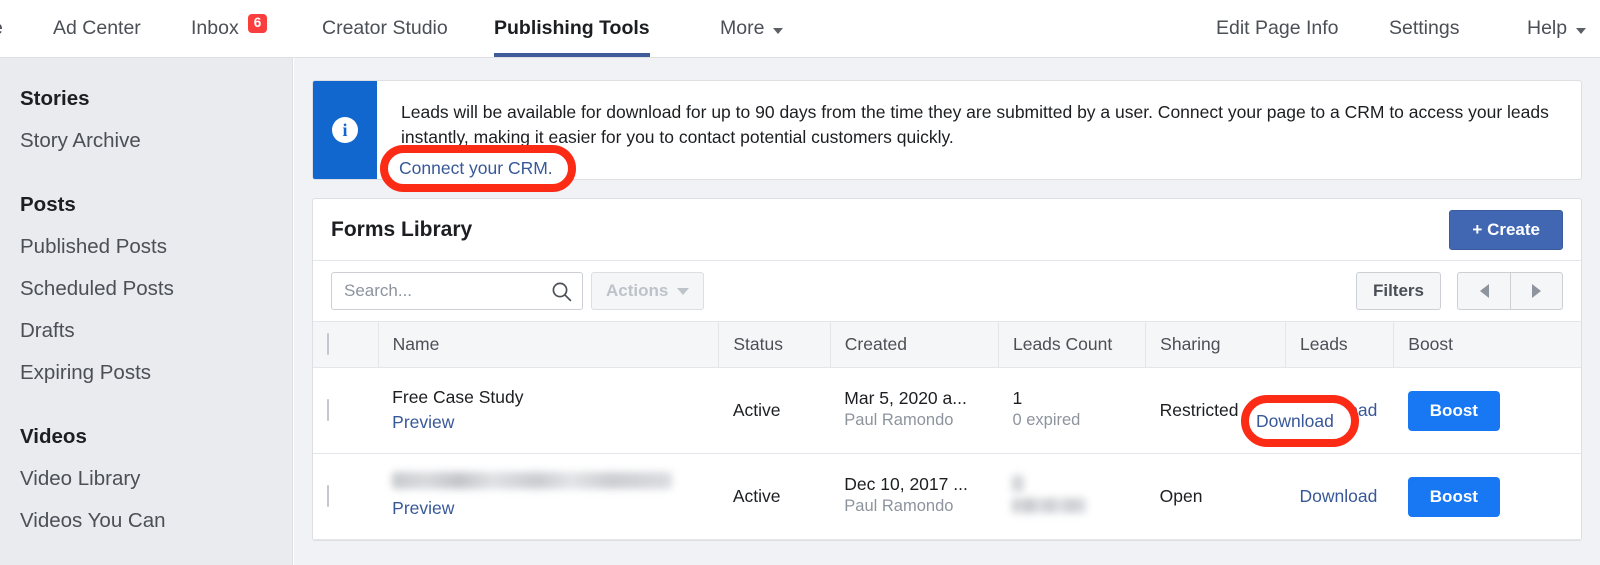 The image size is (1600, 565). What do you see at coordinates (1018, 483) in the screenshot?
I see `redaction-bar` at bounding box center [1018, 483].